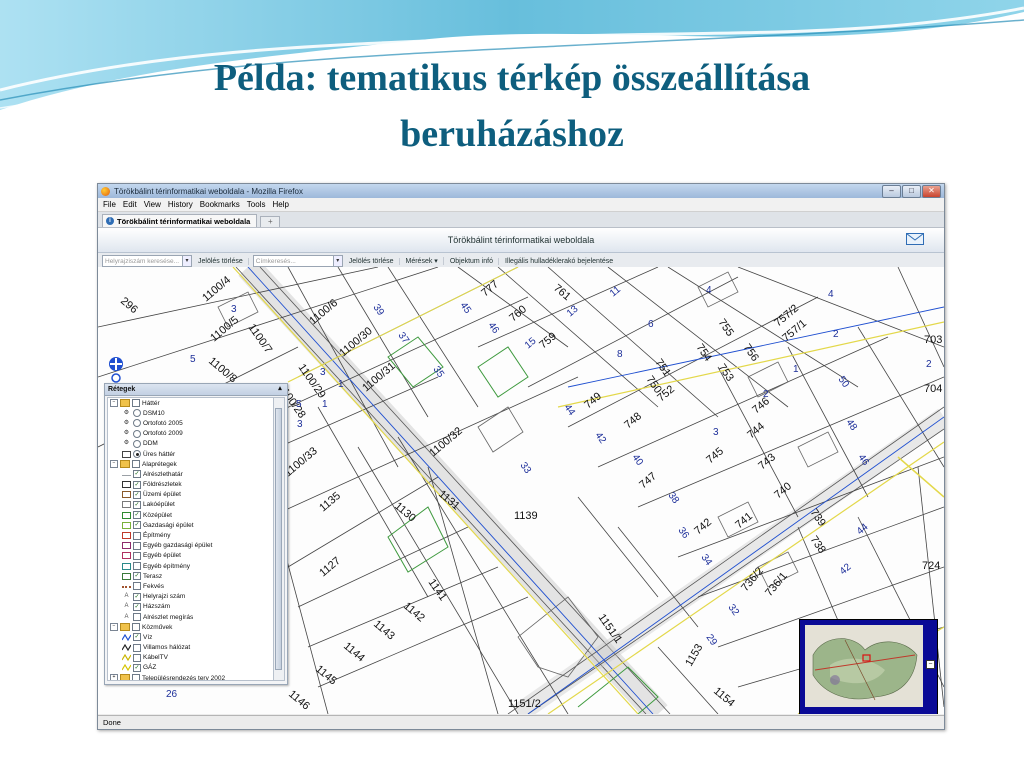  What do you see at coordinates (191, 576) in the screenshot?
I see `layer-item: ✓ Terasz` at bounding box center [191, 576].